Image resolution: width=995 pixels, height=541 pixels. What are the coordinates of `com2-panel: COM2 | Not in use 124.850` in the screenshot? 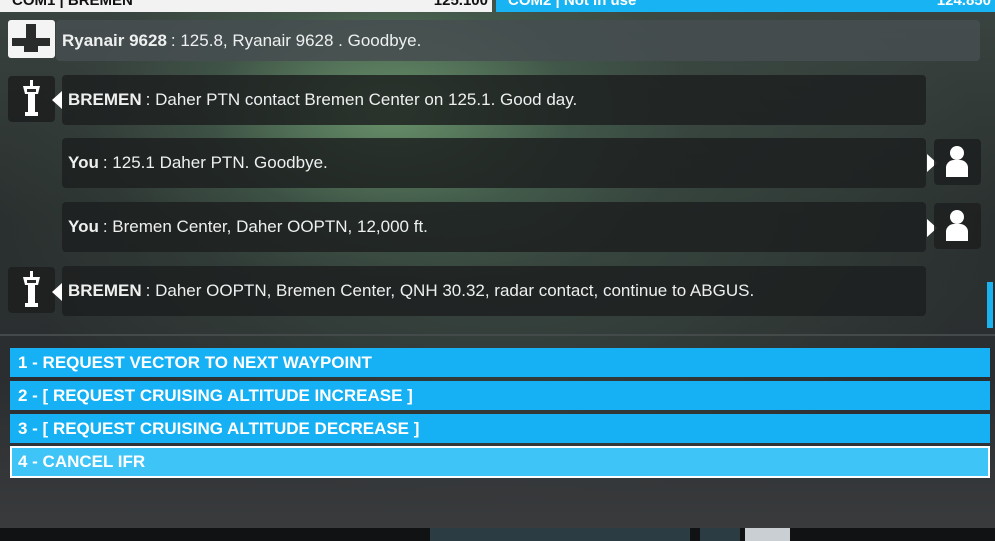 It's located at (745, 6).